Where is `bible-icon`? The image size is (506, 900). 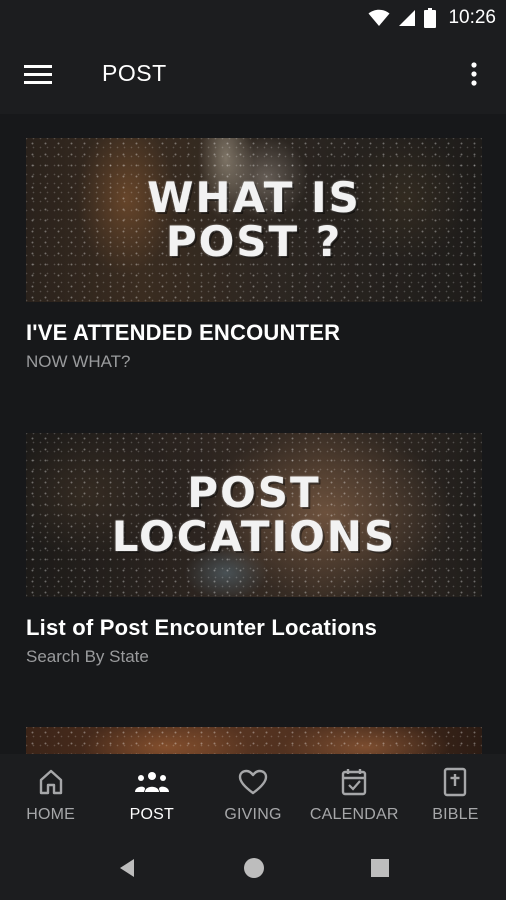
bible-icon is located at coordinates (455, 782).